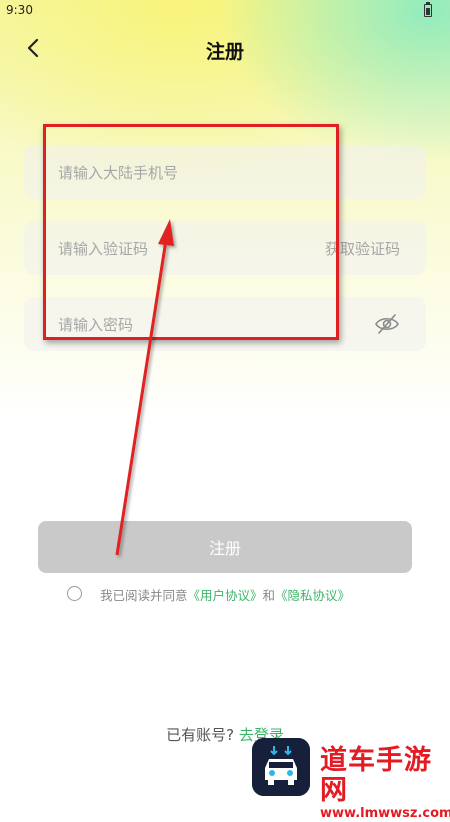 The height and width of the screenshot is (822, 450). I want to click on register-button: 注册, so click(225, 547).